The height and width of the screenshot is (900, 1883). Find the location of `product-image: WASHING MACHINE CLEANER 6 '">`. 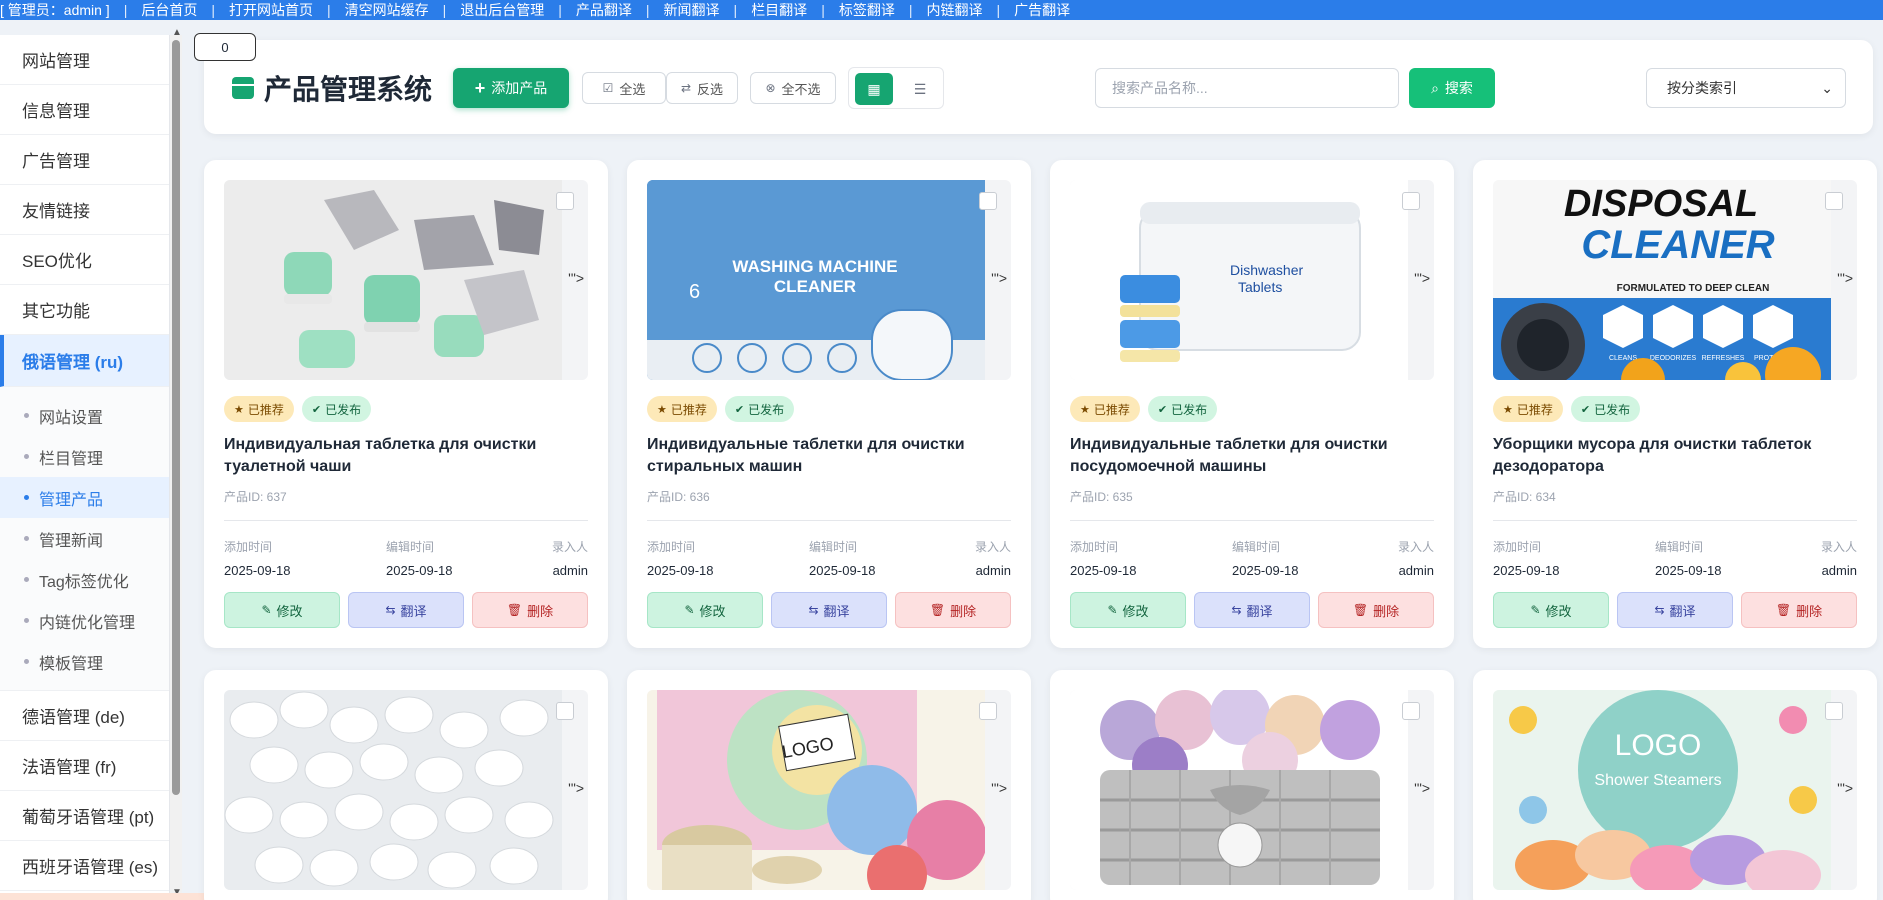

product-image: WASHING MACHINE CLEANER 6 '"> is located at coordinates (829, 280).